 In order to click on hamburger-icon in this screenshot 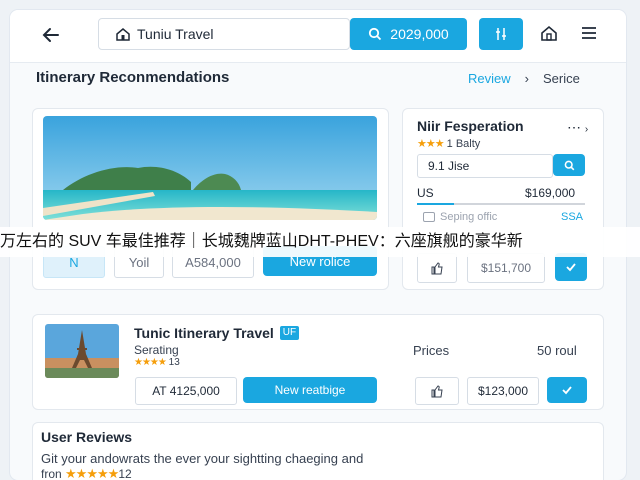, I will do `click(589, 33)`.